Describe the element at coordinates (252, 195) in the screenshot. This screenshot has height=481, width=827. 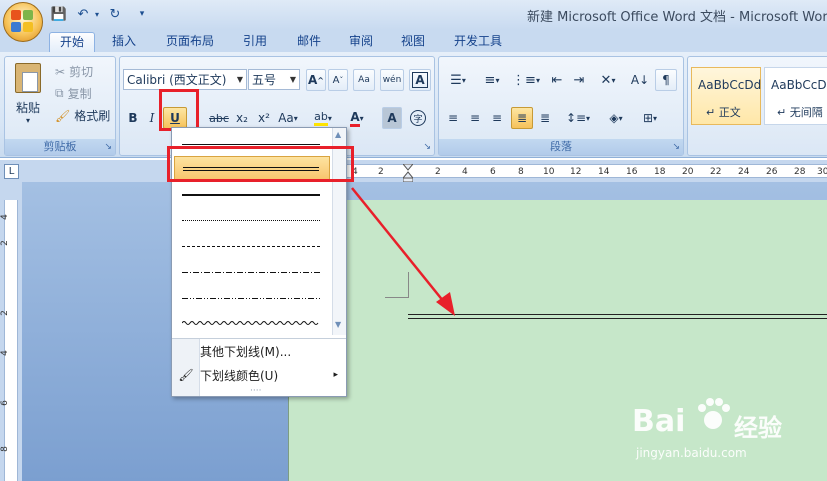
I see `underline-thick` at that location.